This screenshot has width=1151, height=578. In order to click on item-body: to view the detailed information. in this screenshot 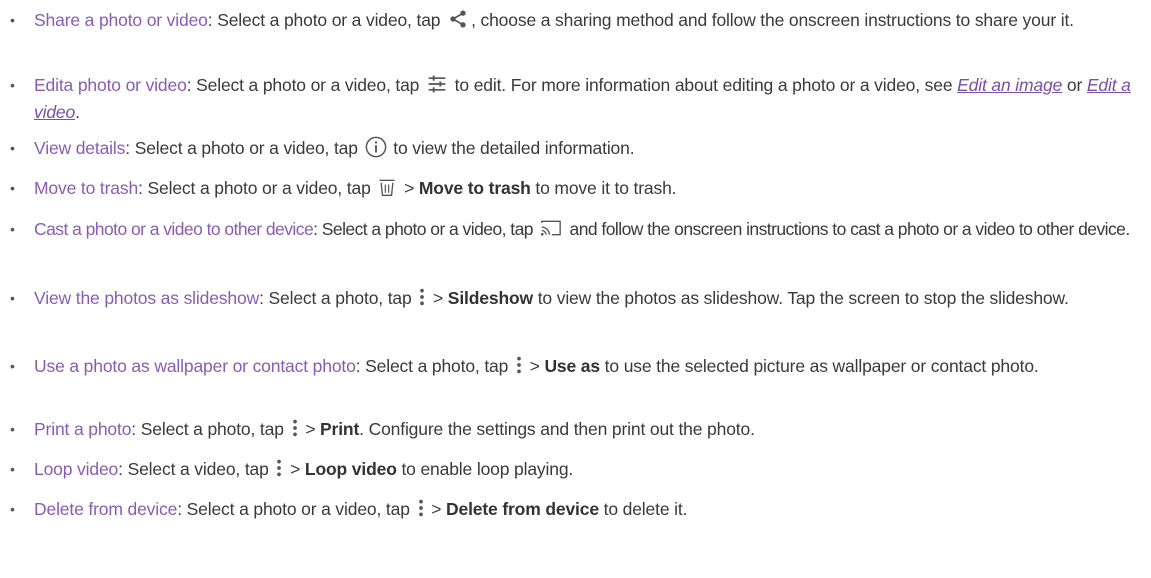, I will do `click(511, 148)`.